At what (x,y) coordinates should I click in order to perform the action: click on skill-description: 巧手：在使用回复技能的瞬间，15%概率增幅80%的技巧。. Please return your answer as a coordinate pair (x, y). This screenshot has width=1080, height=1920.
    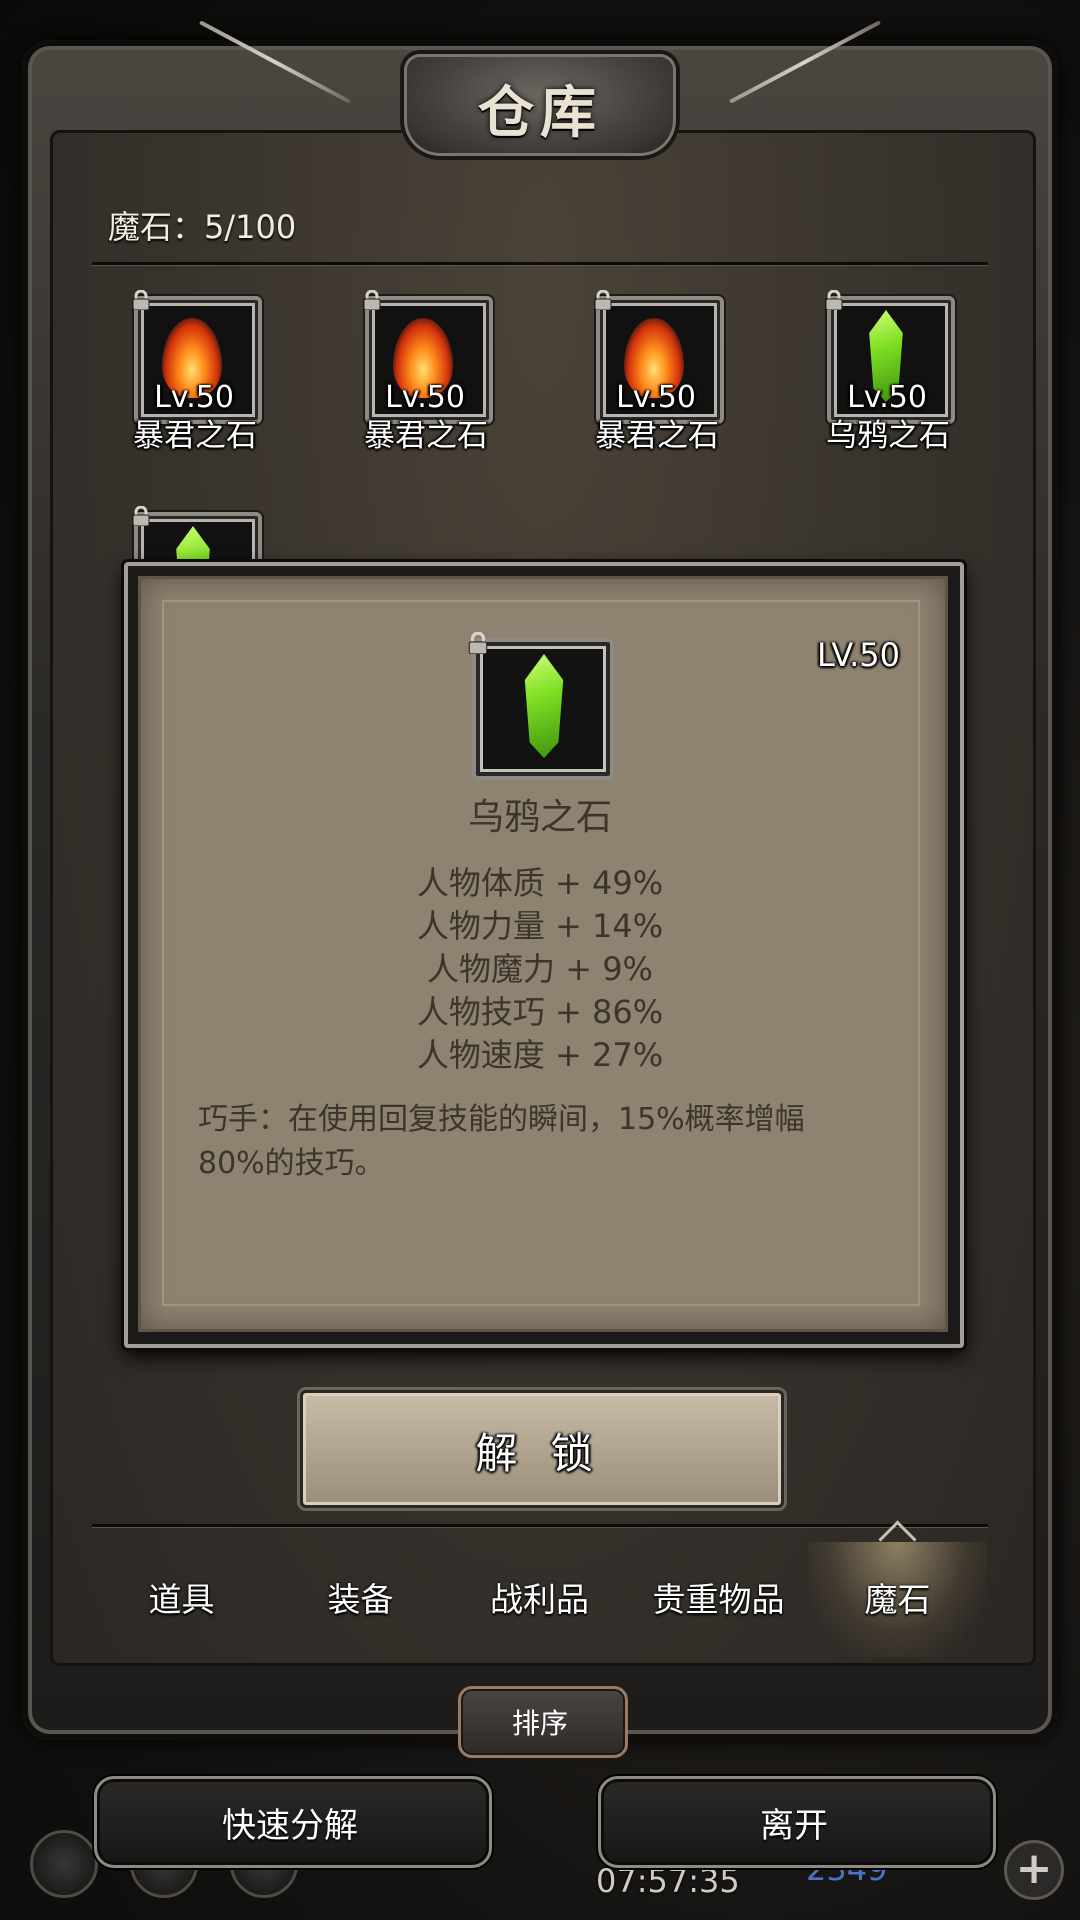
    Looking at the image, I should click on (501, 1141).